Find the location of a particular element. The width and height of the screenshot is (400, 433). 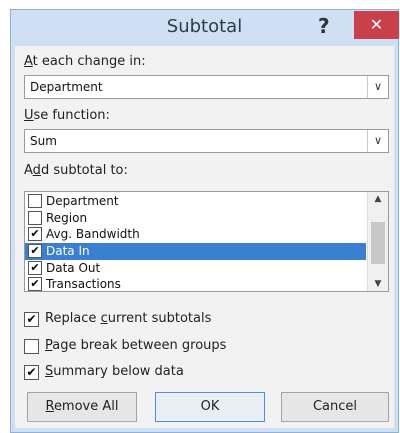

group-by-select: Department ∨ is located at coordinates (206, 87).